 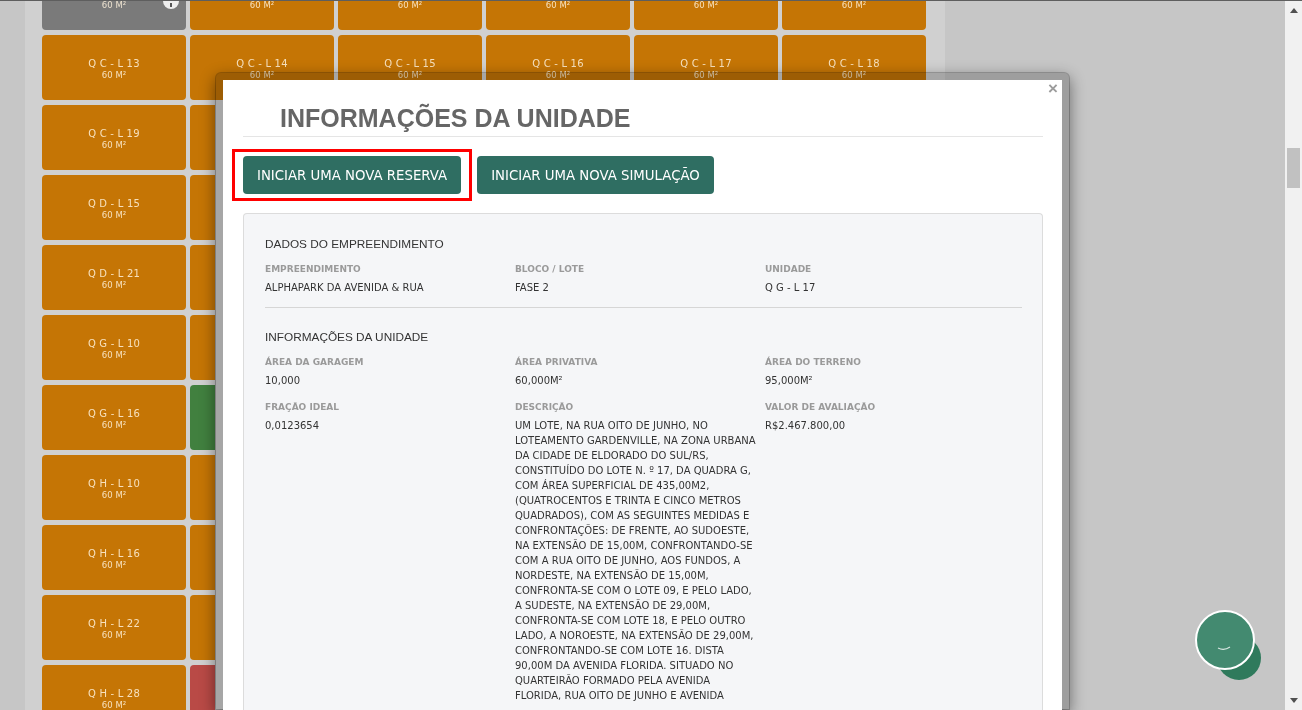 What do you see at coordinates (282, 381) in the screenshot?
I see `field-value: 10,000` at bounding box center [282, 381].